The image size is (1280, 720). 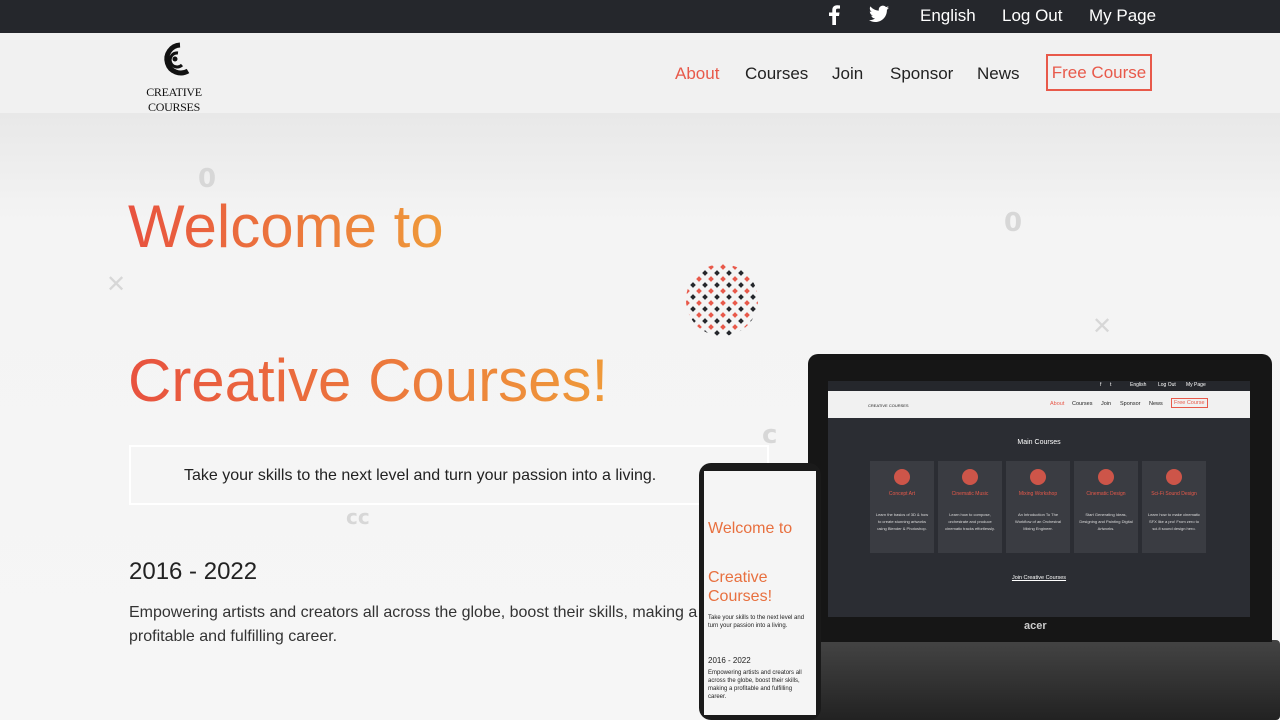 What do you see at coordinates (970, 477) in the screenshot?
I see `clapperboard-icon` at bounding box center [970, 477].